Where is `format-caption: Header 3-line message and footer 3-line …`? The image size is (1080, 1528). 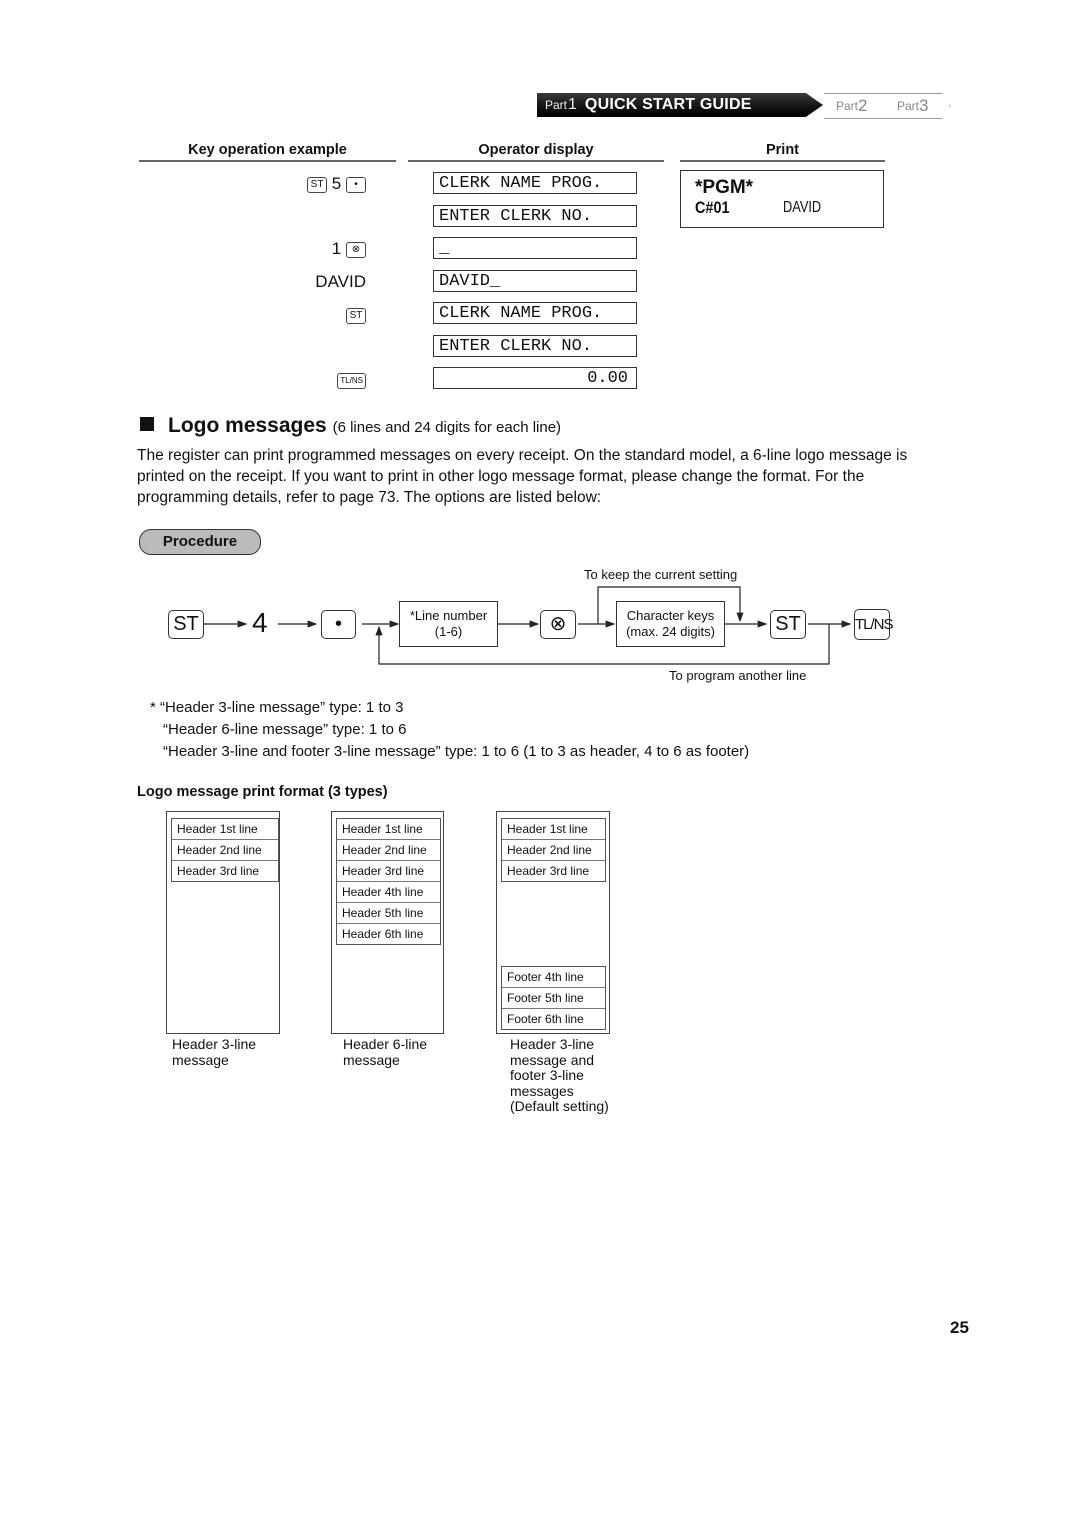
format-caption: Header 3-line message and footer 3-line … is located at coordinates (559, 1075).